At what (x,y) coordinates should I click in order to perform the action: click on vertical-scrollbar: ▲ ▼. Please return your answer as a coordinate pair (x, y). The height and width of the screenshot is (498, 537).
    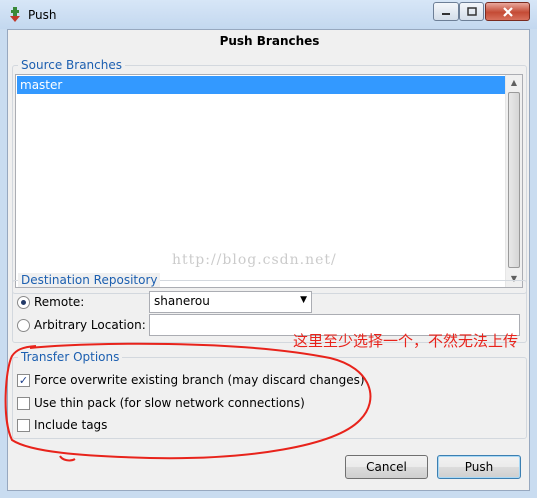
    Looking at the image, I should click on (513, 181).